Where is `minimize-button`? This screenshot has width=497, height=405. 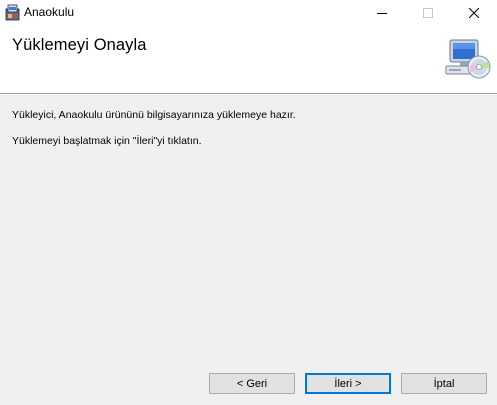 minimize-button is located at coordinates (382, 13).